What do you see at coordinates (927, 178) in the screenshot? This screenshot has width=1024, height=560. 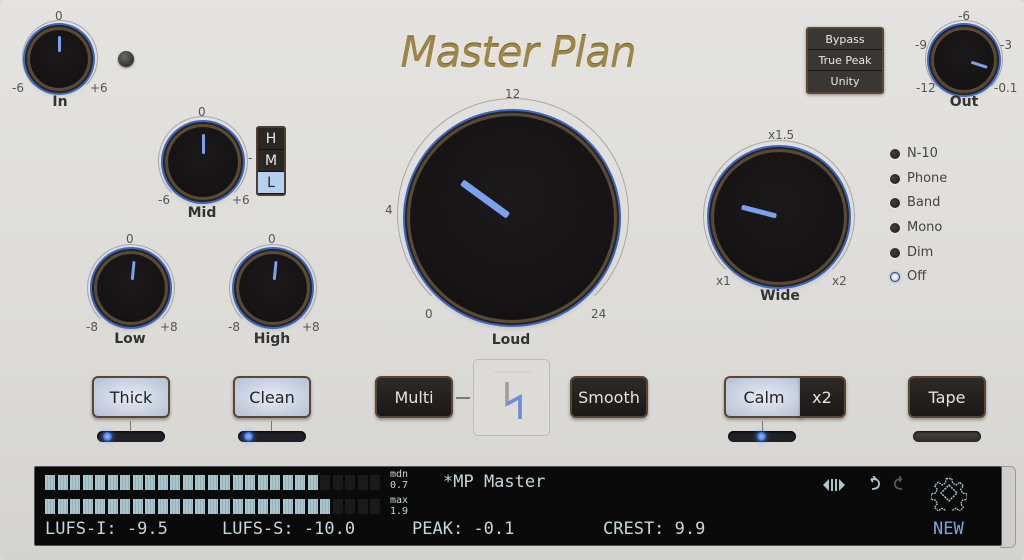 I see `mode-phone-label: Phone` at bounding box center [927, 178].